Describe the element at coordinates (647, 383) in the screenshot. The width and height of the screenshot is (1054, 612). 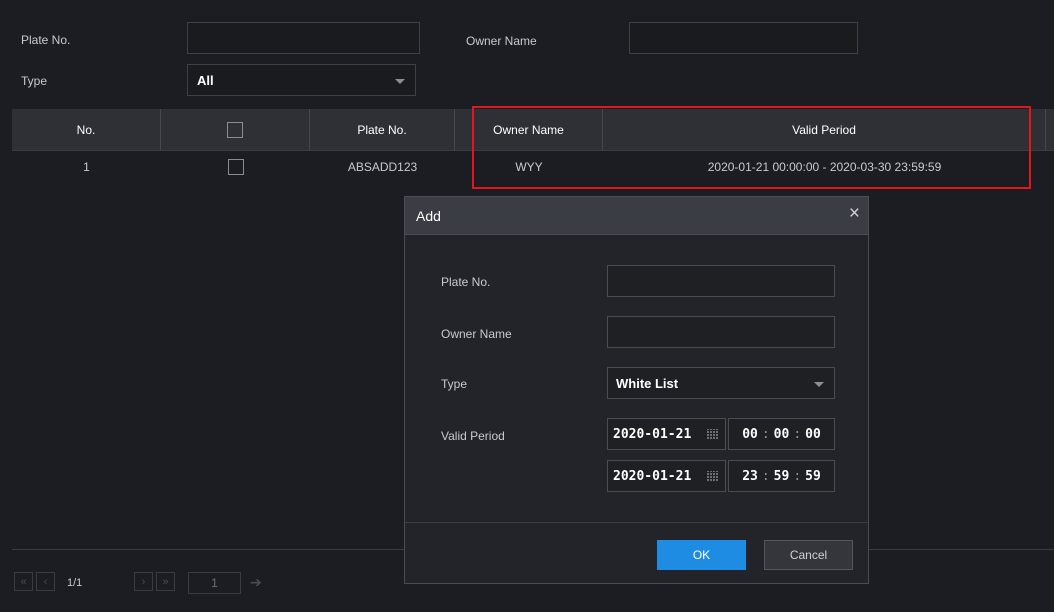
I see `dialog-type-value: White List` at that location.